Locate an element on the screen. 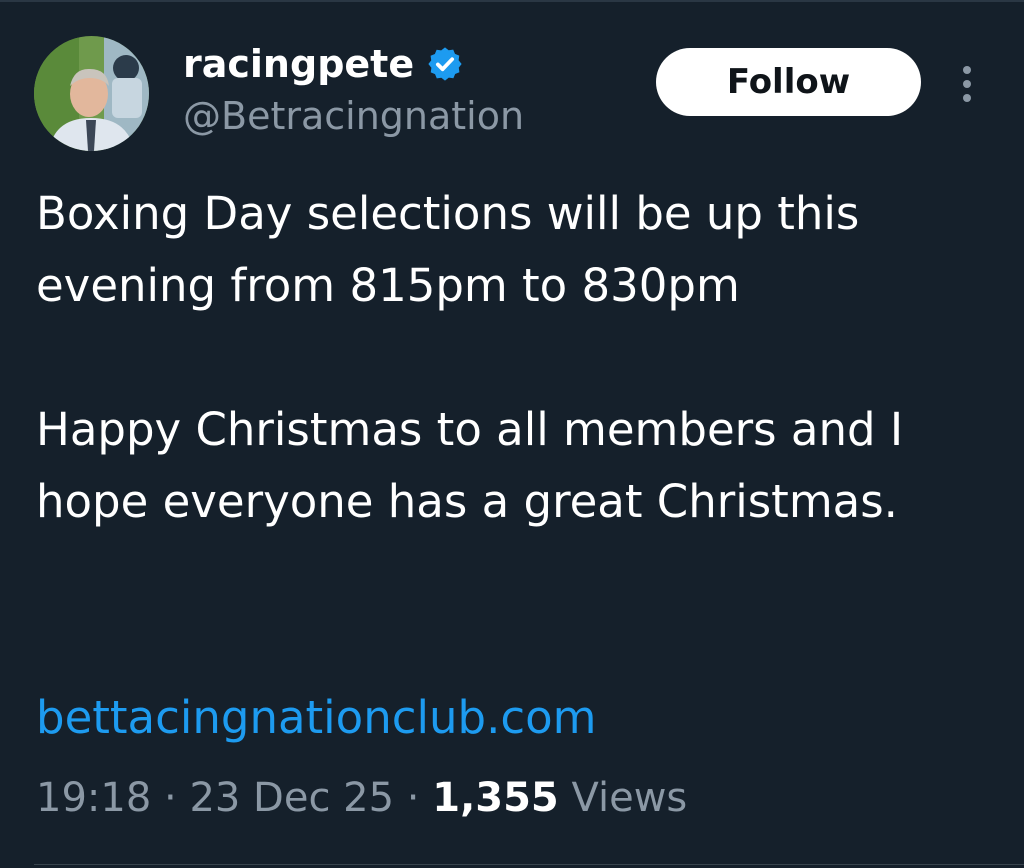 The image size is (1024, 868). views-count: 1,355 is located at coordinates (495, 798).